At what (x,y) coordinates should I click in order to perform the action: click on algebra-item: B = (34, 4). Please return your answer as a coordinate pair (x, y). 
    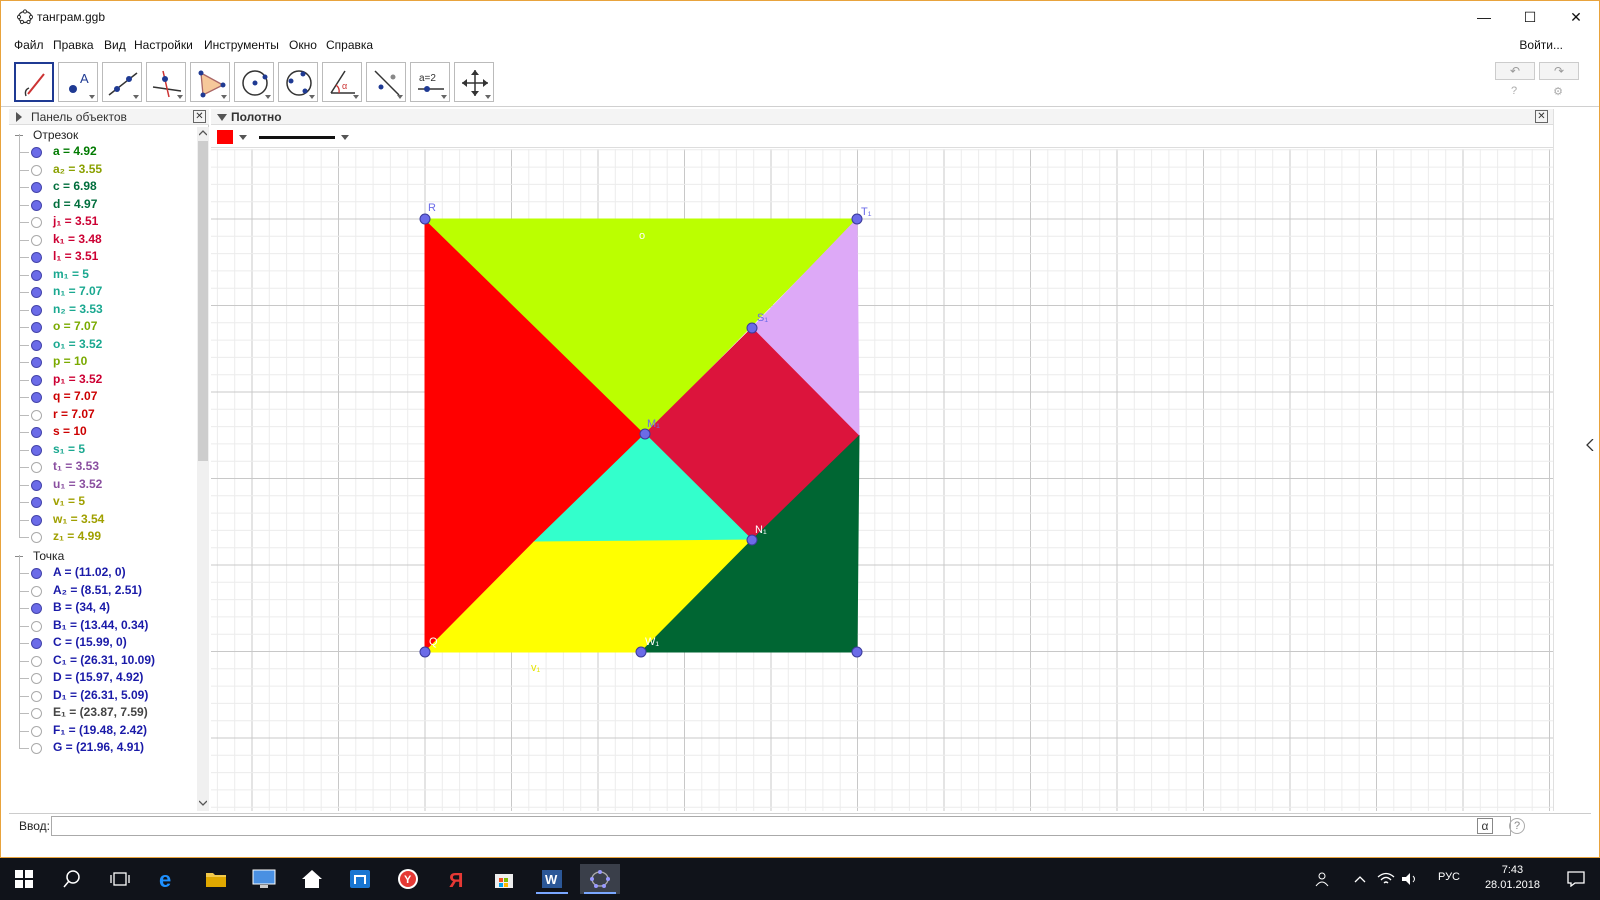
    Looking at the image, I should click on (102, 603).